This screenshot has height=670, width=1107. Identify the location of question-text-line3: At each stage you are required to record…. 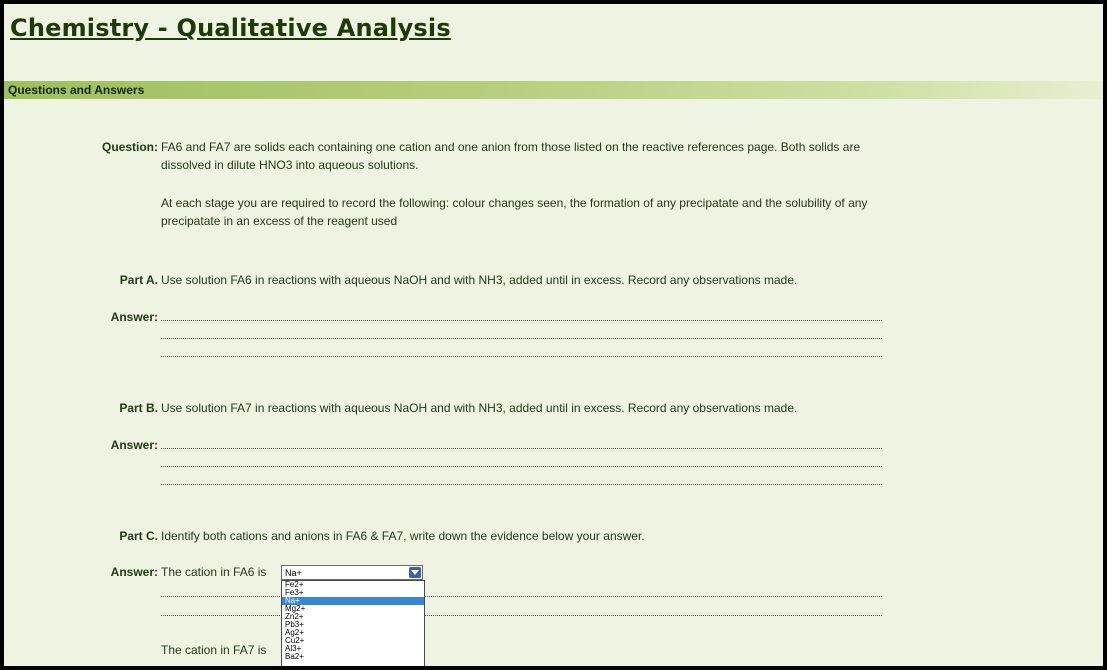
(514, 203).